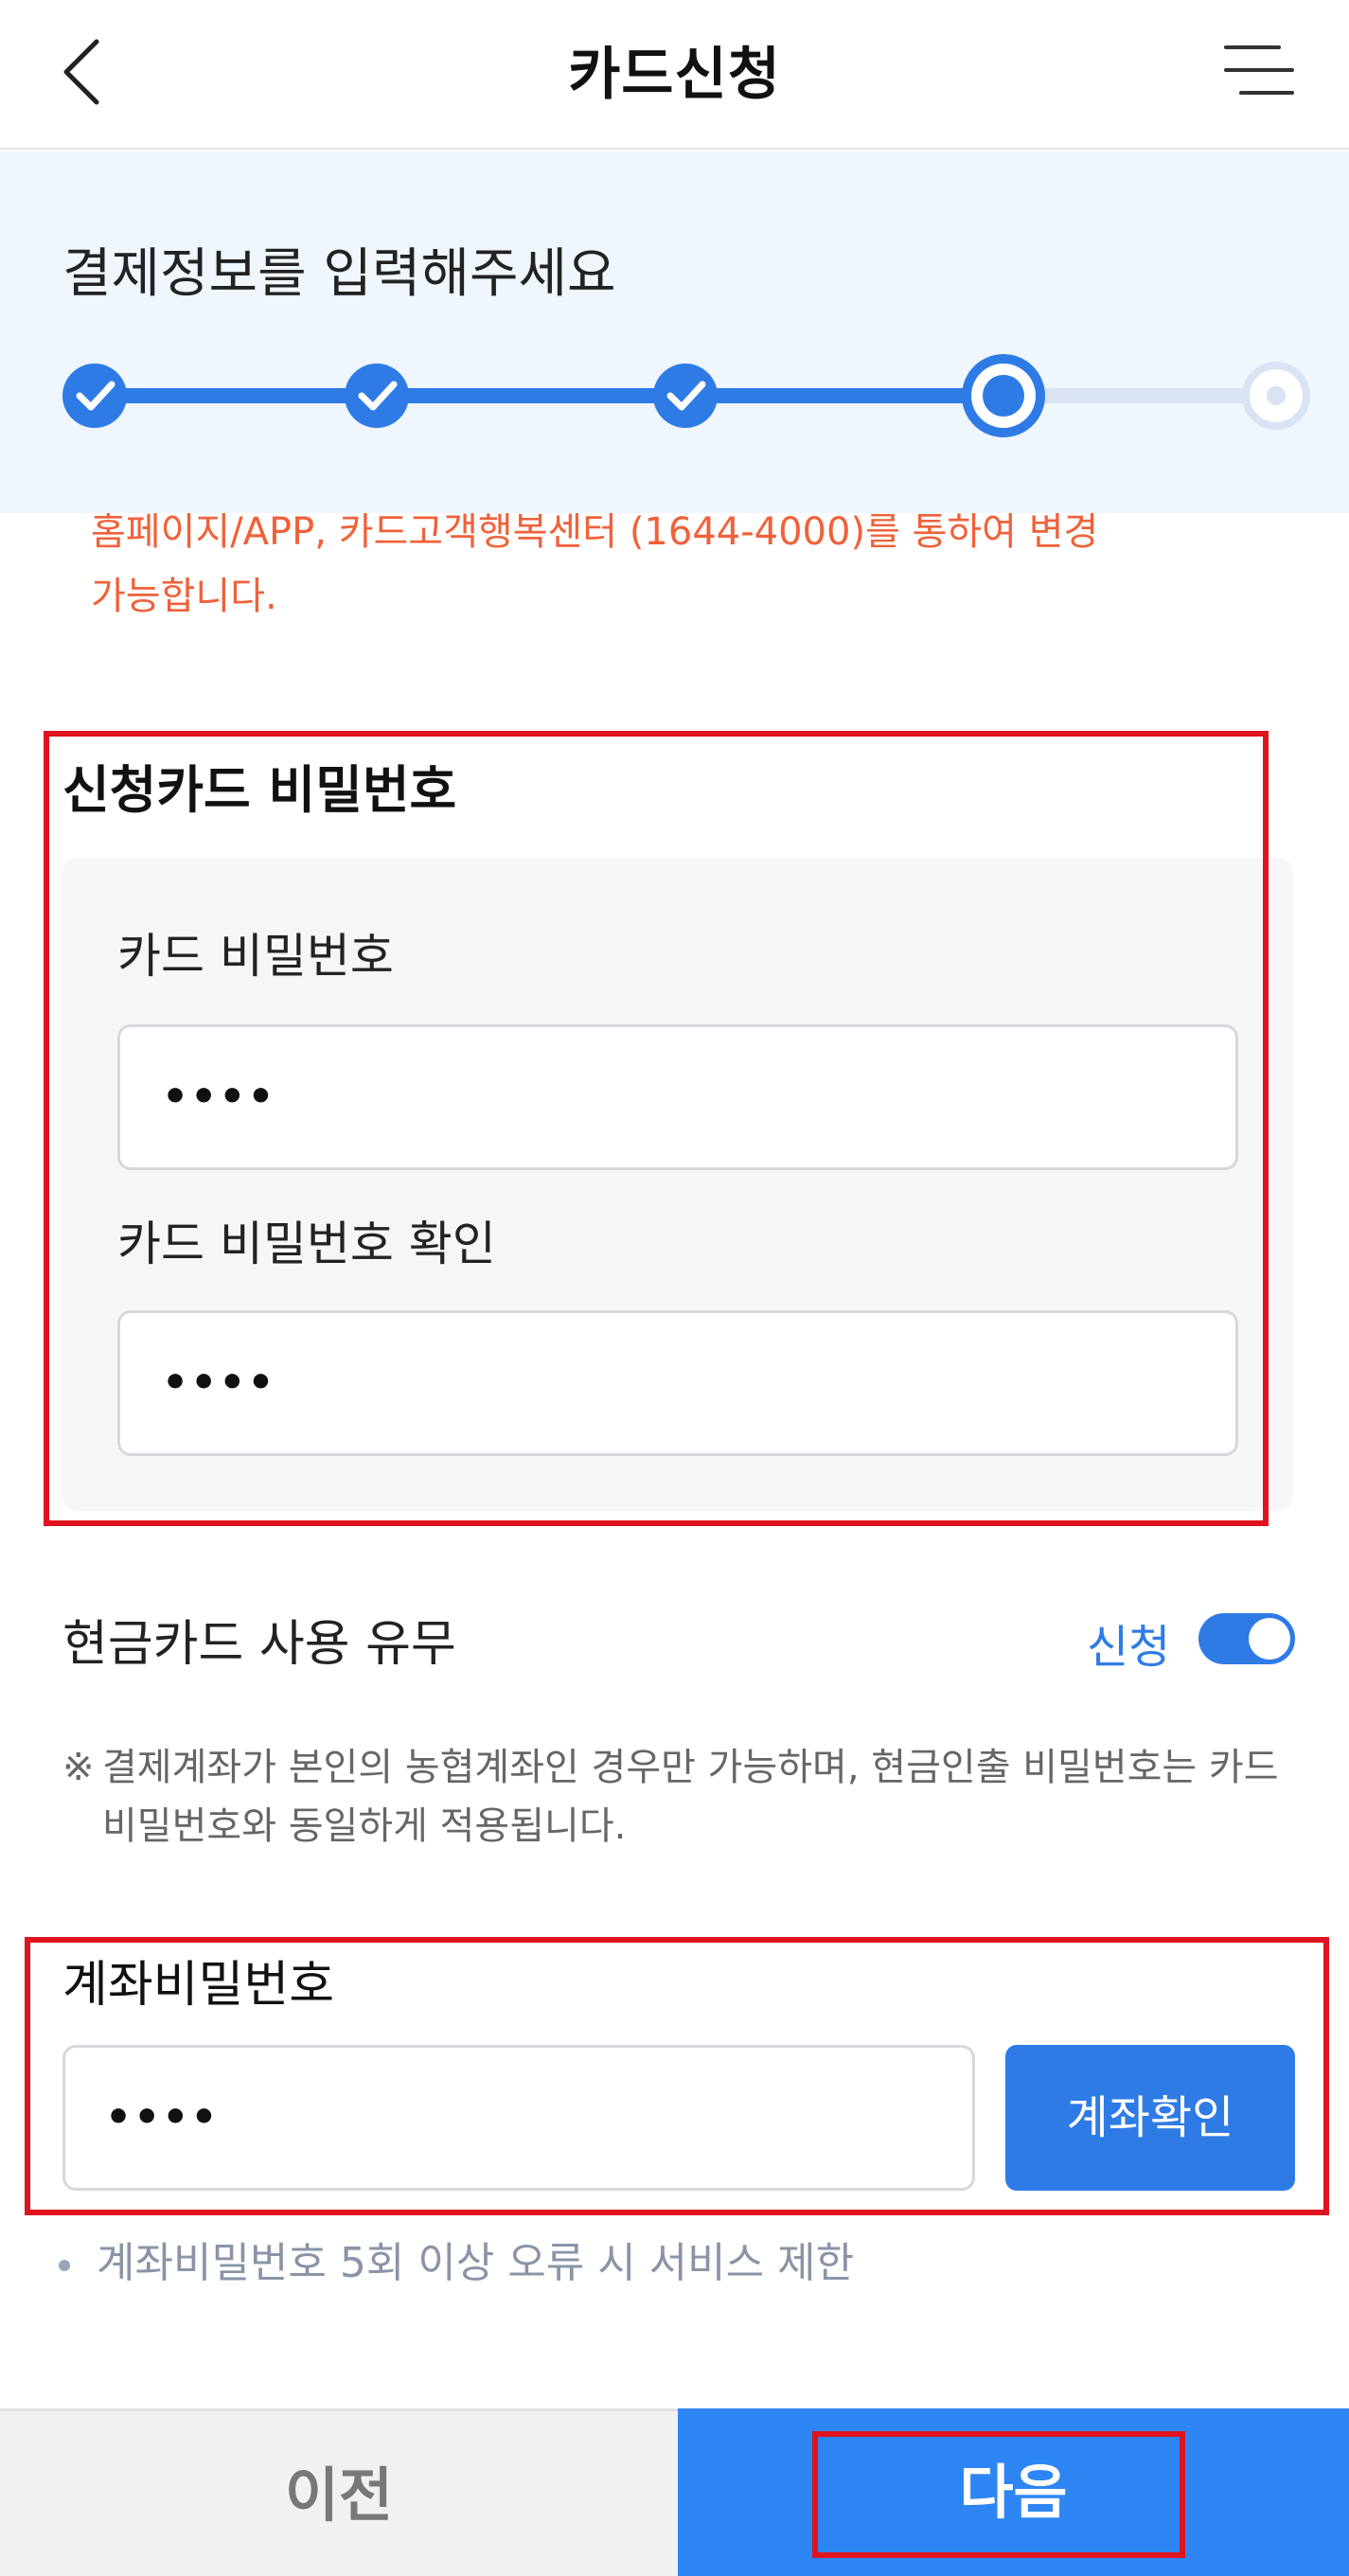  Describe the element at coordinates (476, 2263) in the screenshot. I see `account-warning-text: 계좌비밀번호 5회 이상 오류 시 서비스 제한` at that location.